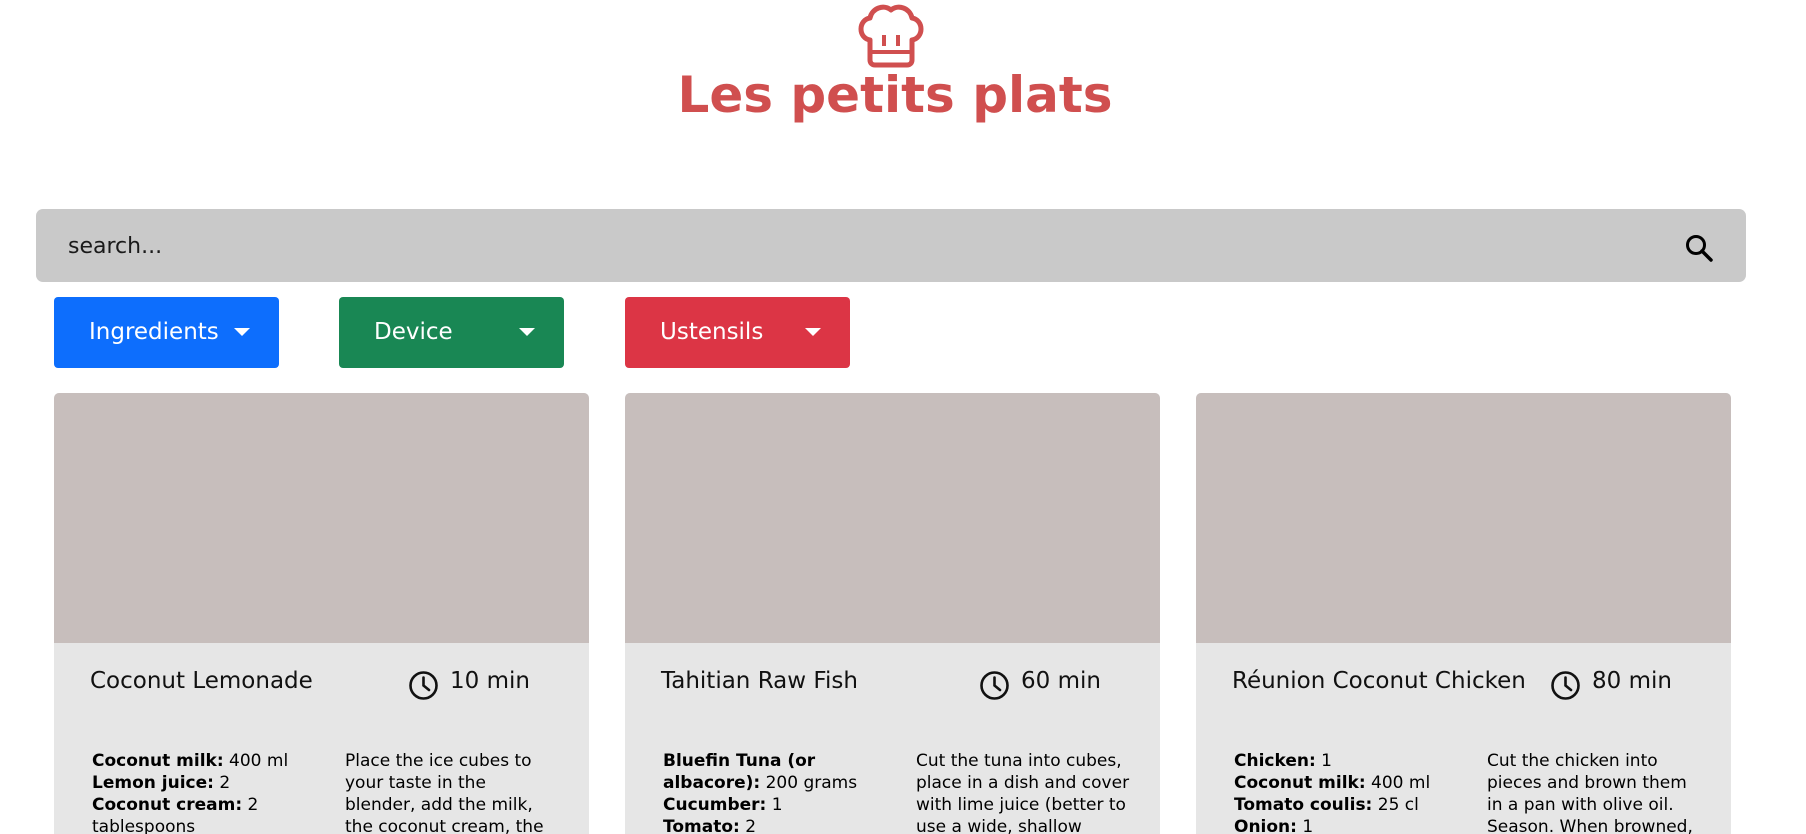  Describe the element at coordinates (1283, 761) in the screenshot. I see `ingredient-item: Chicken: 1` at that location.